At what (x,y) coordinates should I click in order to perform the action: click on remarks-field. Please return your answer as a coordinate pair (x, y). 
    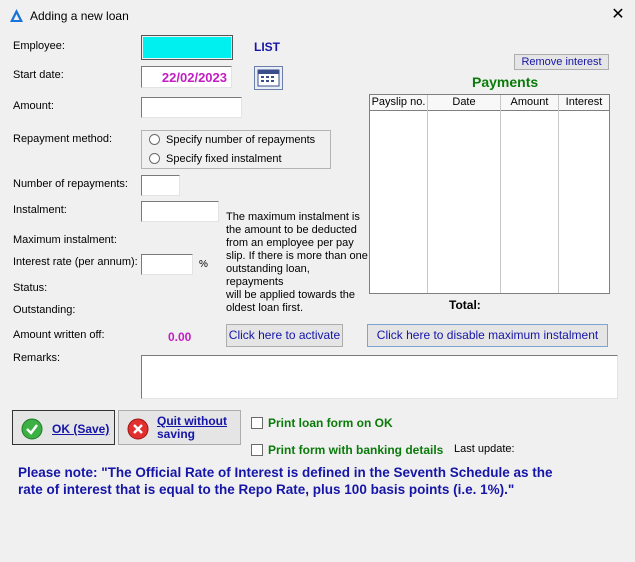
    Looking at the image, I should click on (379, 377).